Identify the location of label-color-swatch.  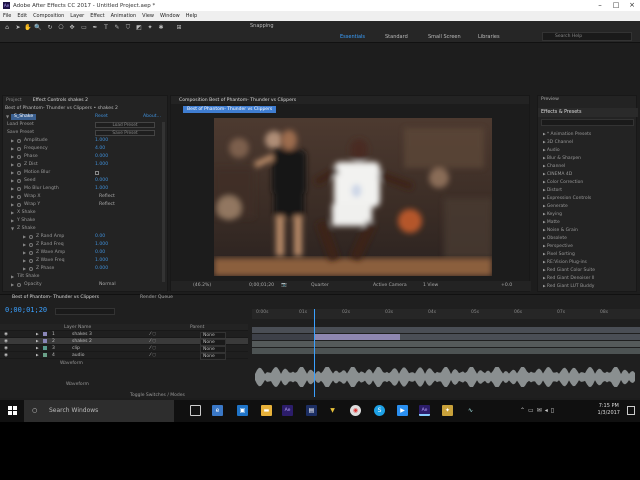
(45, 348).